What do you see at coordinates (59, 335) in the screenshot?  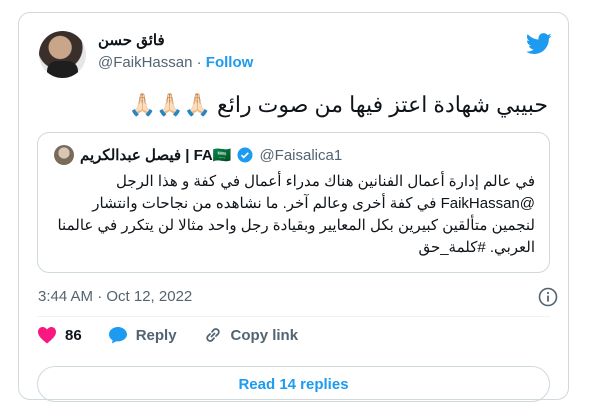 I see `like-button: 86` at bounding box center [59, 335].